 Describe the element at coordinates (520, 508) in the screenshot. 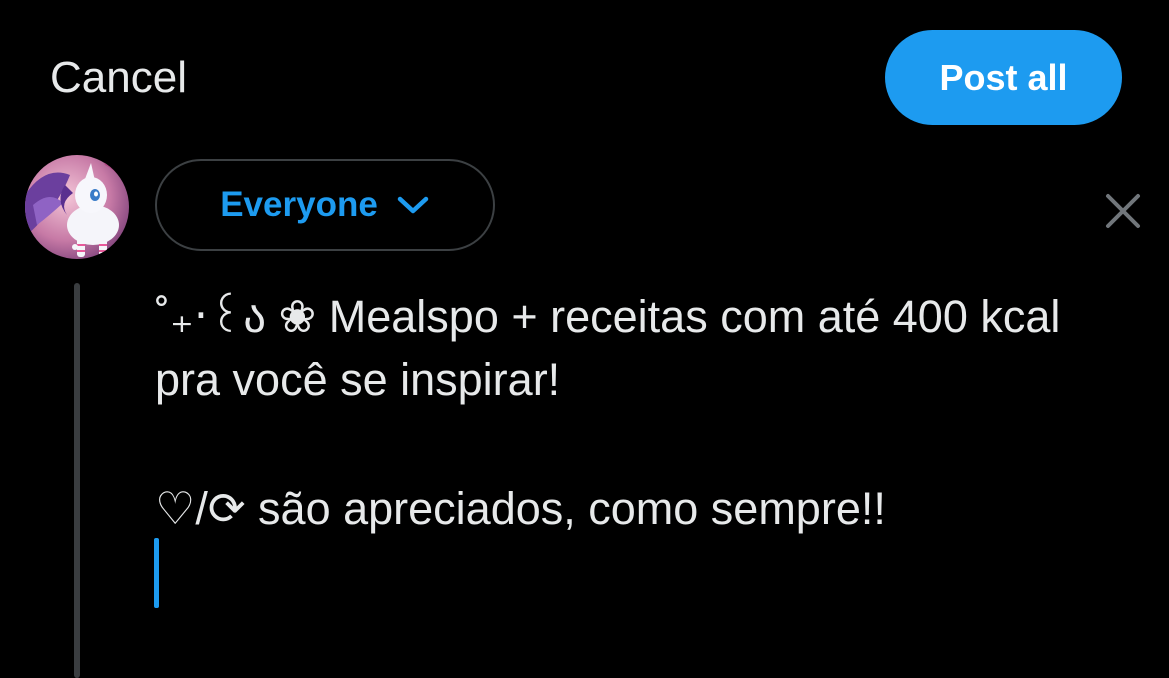

I see `compose-line-2: ♡/⟳ são apreciados, como sempre!!` at that location.